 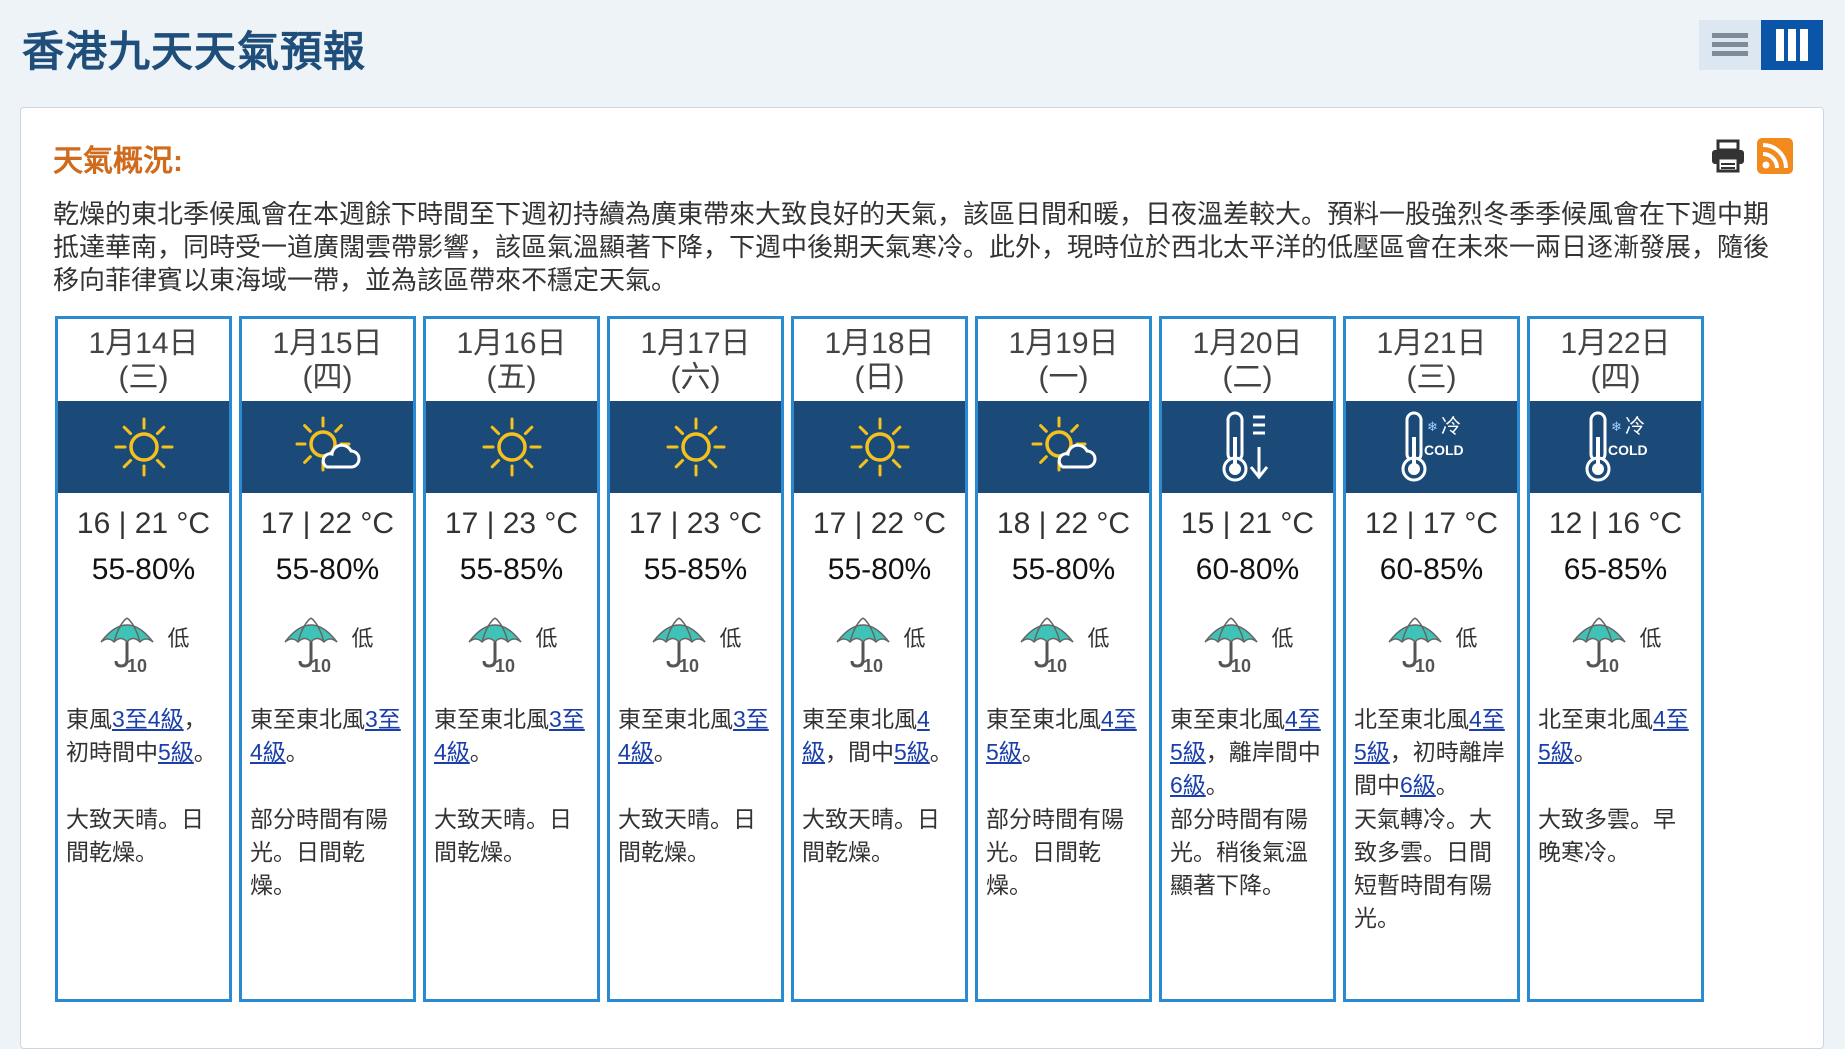 I want to click on humidity-range: 60-80%, so click(x=1247, y=569).